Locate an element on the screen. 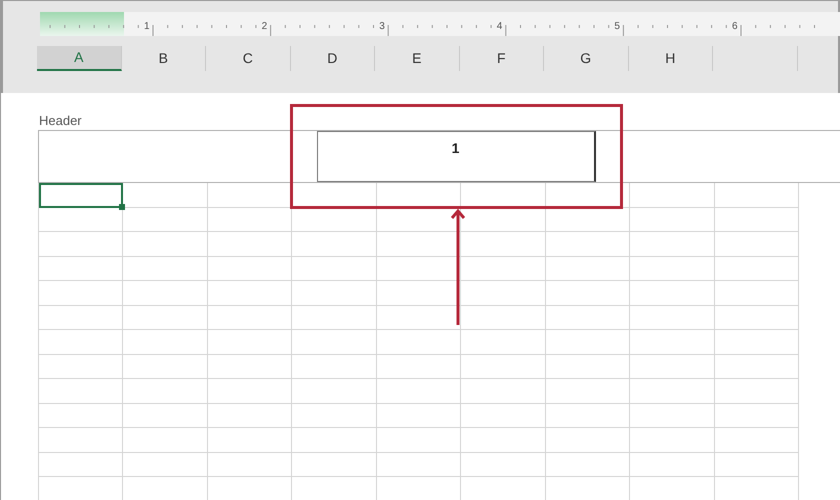 The width and height of the screenshot is (840, 500). header-area: 1 is located at coordinates (439, 156).